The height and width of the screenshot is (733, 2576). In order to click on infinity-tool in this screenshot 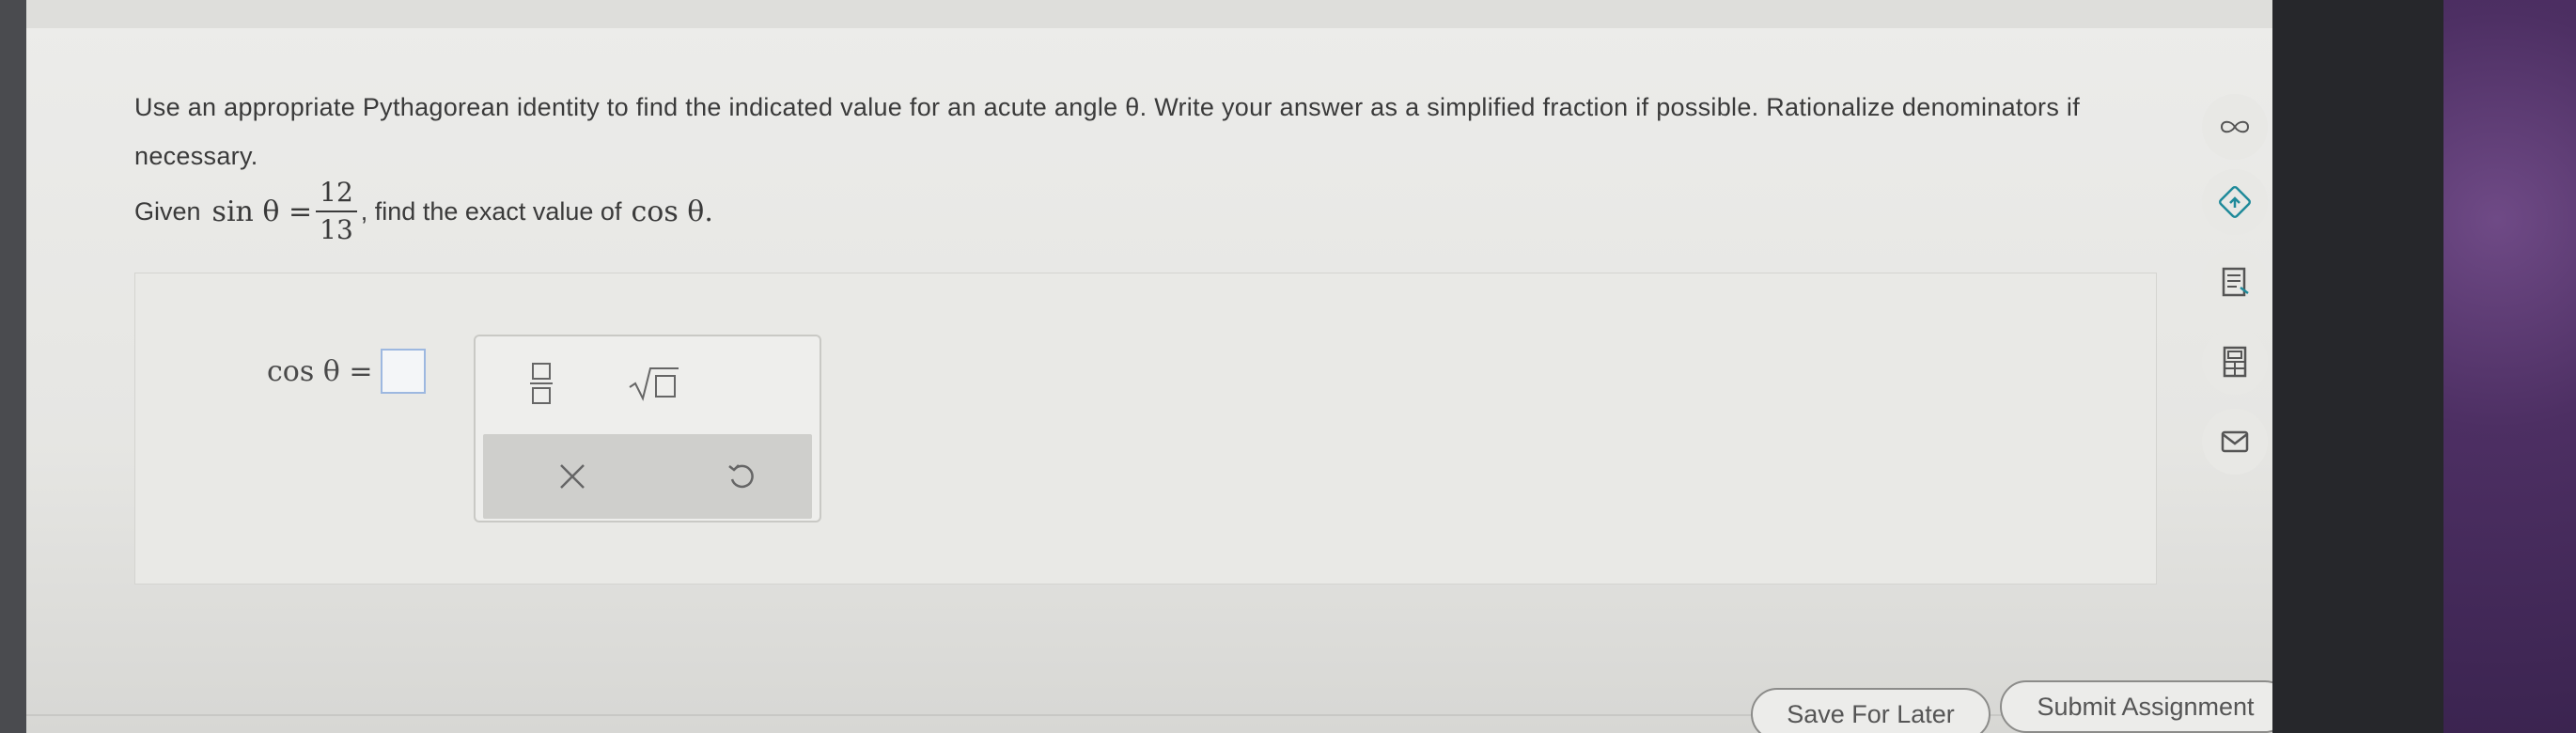, I will do `click(2235, 127)`.